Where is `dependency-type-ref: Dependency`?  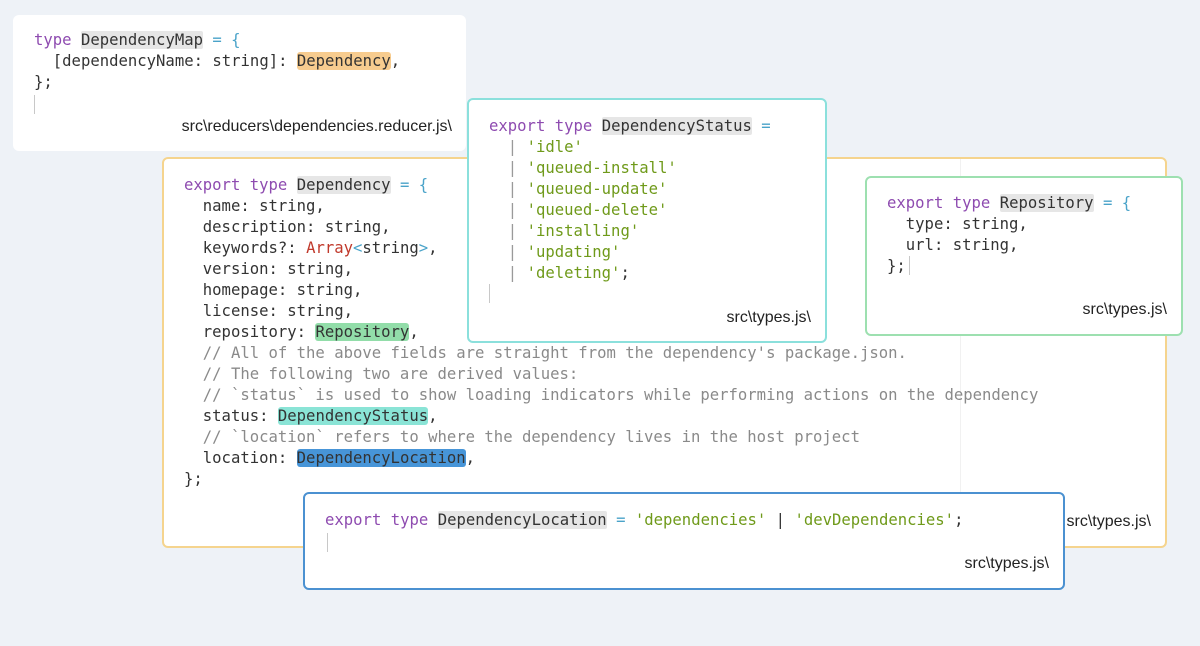 dependency-type-ref: Dependency is located at coordinates (343, 61).